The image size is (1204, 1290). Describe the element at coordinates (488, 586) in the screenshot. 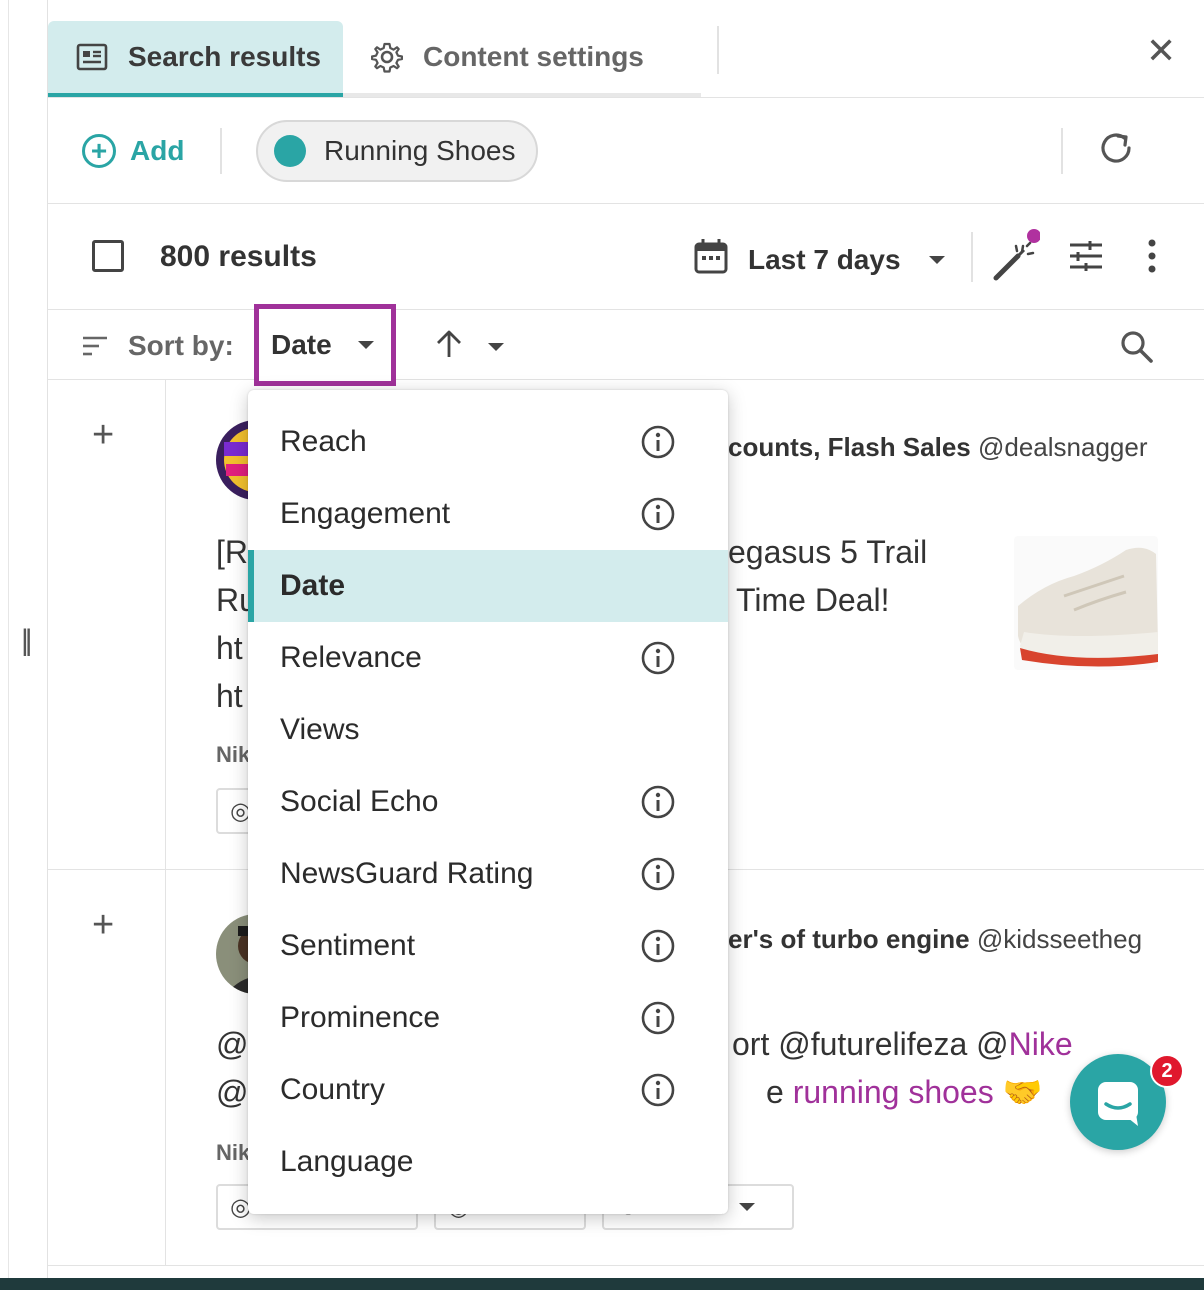

I see `sort-option-date: Date` at that location.